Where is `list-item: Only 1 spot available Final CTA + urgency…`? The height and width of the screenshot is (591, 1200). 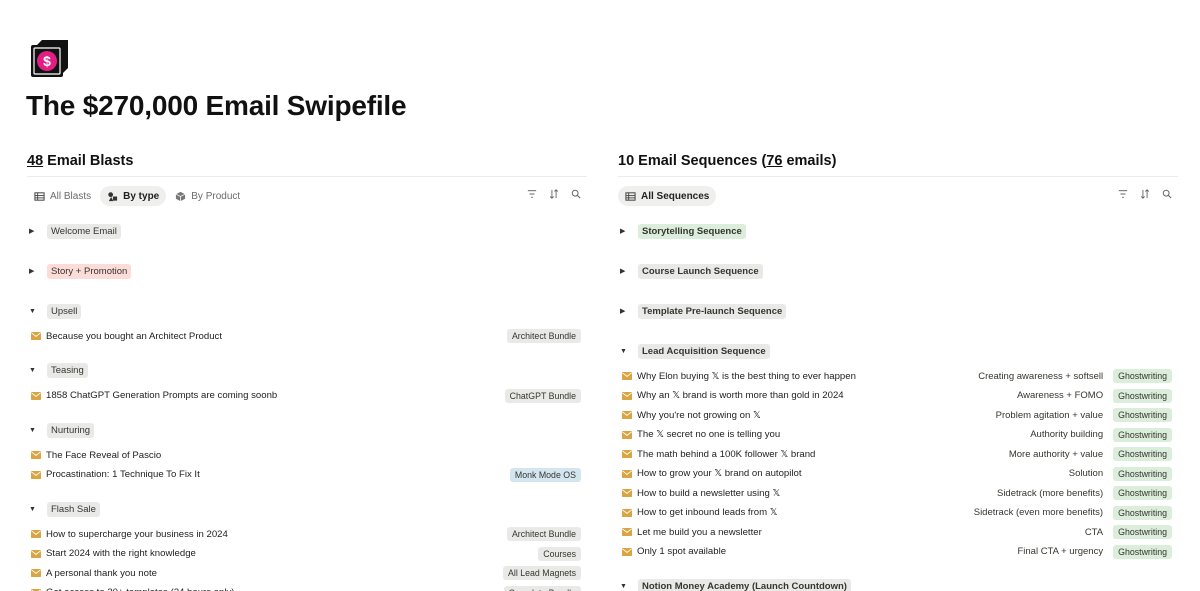
list-item: Only 1 spot available Final CTA + urgency… is located at coordinates (898, 552).